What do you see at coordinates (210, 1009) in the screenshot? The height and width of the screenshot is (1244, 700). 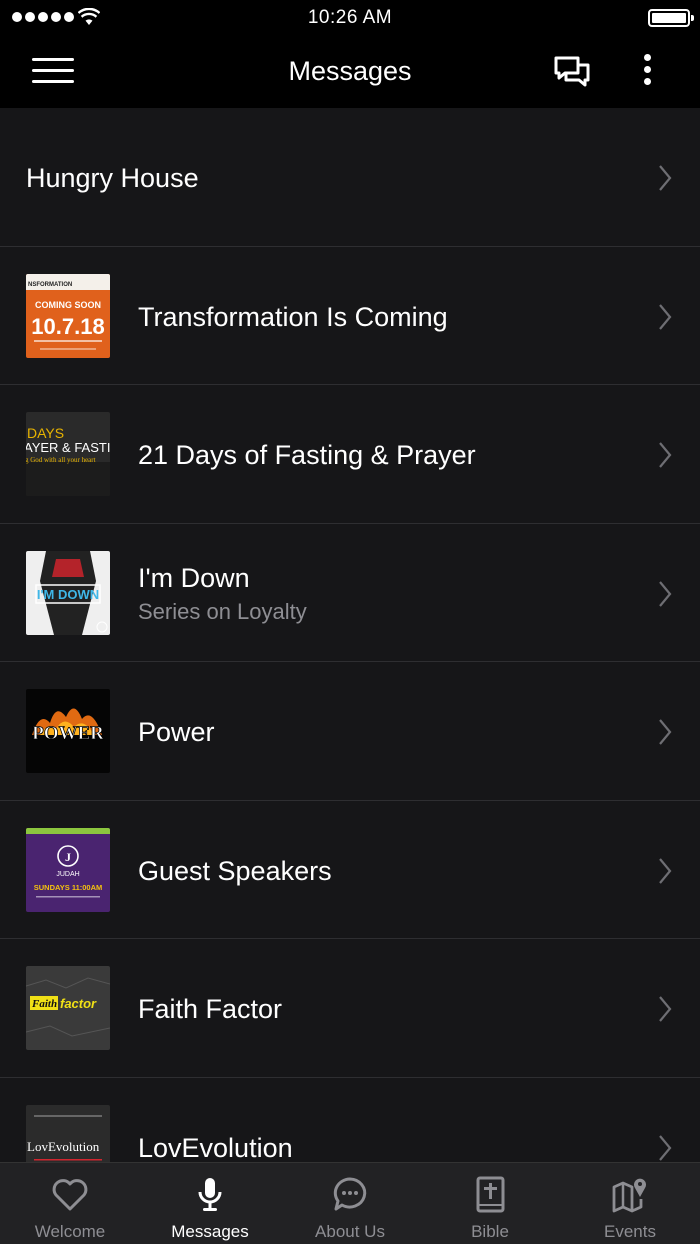 I see `list-item-title: Faith Factor` at bounding box center [210, 1009].